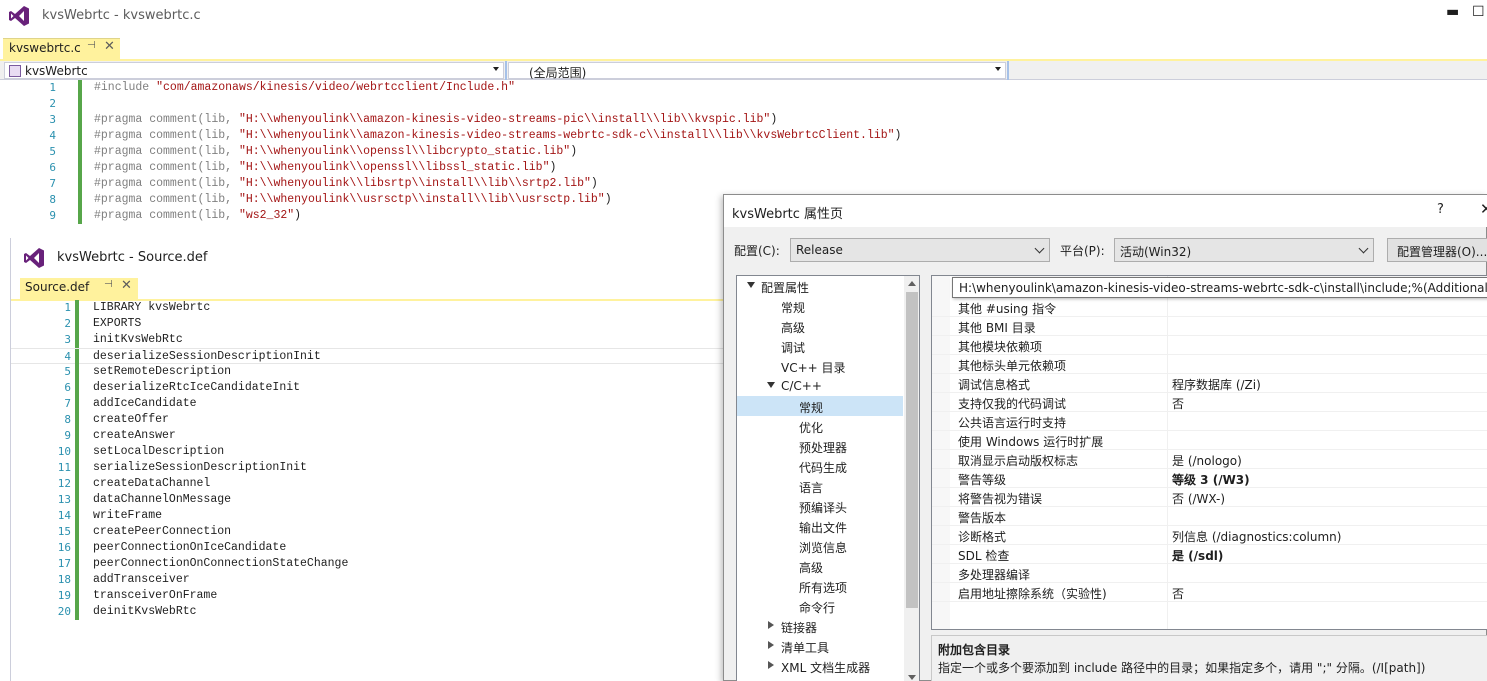  Describe the element at coordinates (912, 677) in the screenshot. I see `scroll-down-icon` at that location.